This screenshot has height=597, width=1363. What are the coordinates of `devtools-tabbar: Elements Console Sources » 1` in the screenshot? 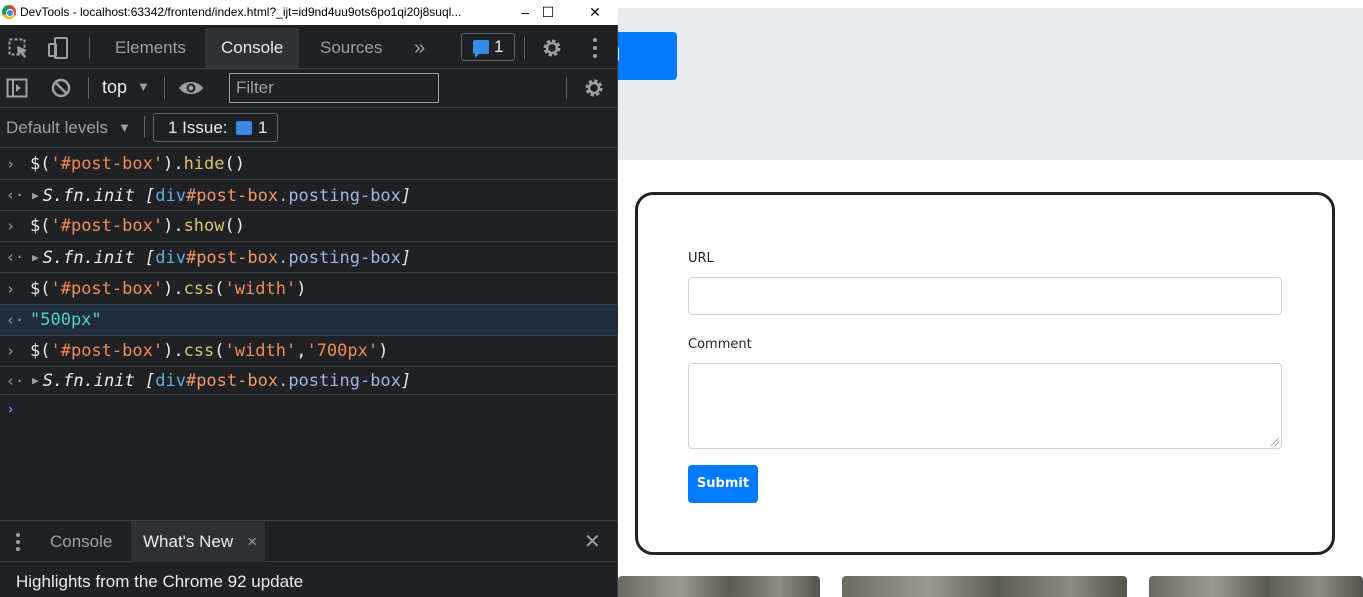 It's located at (309, 48).